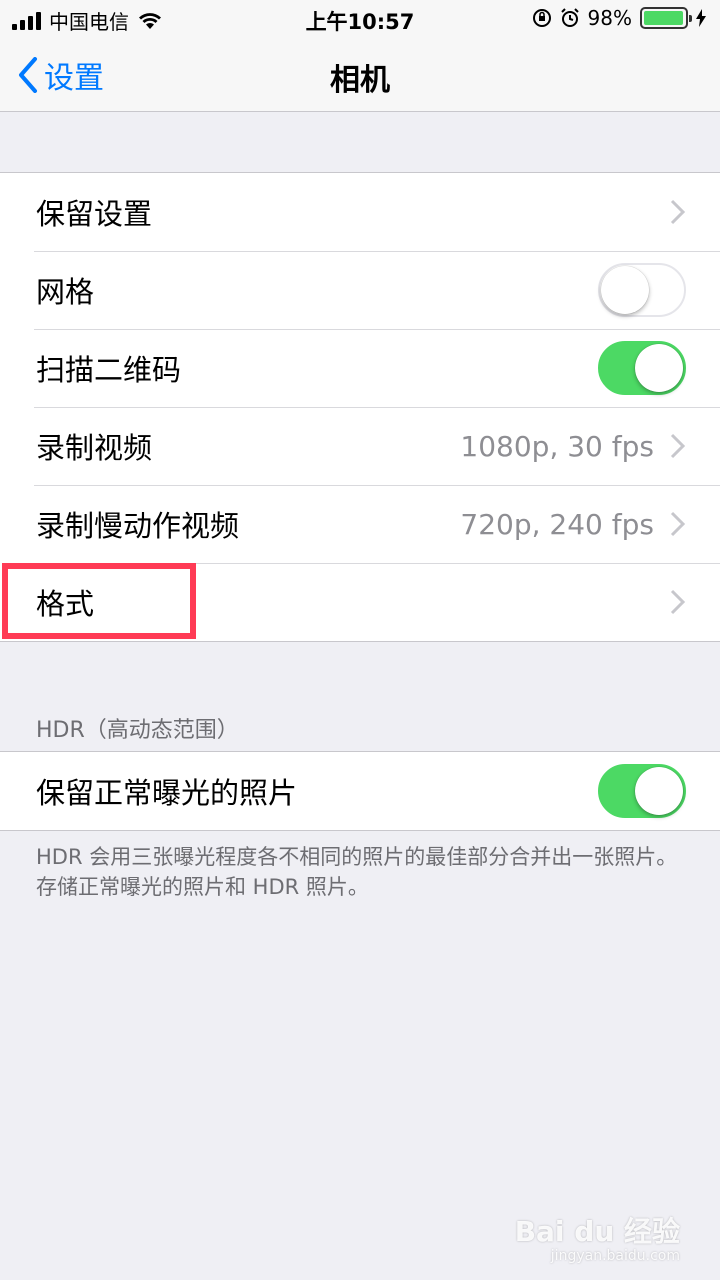  What do you see at coordinates (569, 17) in the screenshot?
I see `alarm-icon` at bounding box center [569, 17].